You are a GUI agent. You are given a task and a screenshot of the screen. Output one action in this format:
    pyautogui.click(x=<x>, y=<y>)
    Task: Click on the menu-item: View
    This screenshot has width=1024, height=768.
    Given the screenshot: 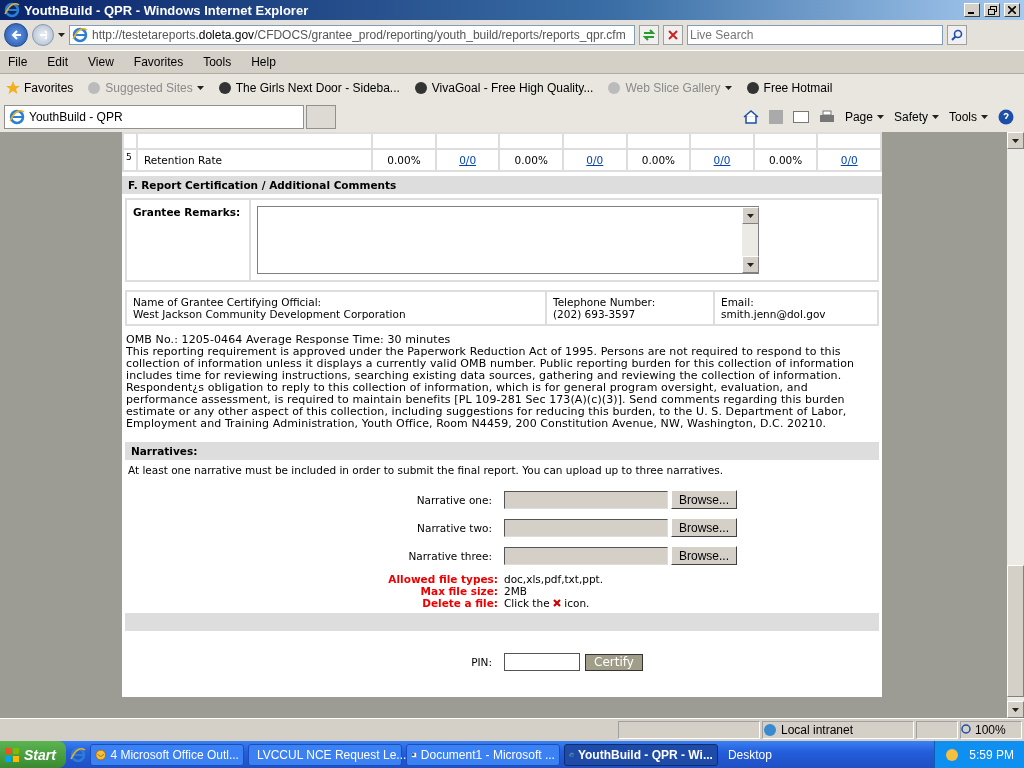 What is the action you would take?
    pyautogui.click(x=101, y=62)
    